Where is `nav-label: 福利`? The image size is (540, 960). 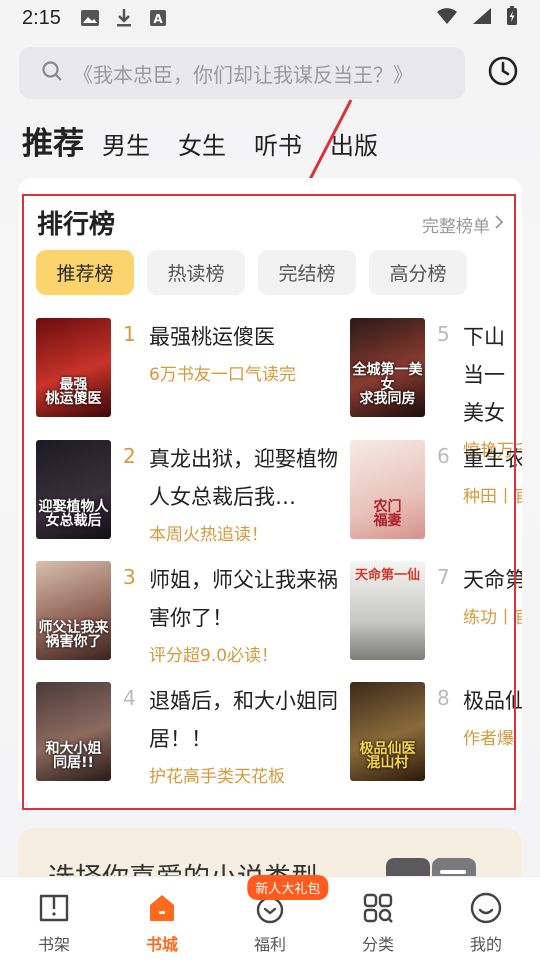 nav-label: 福利 is located at coordinates (269, 944).